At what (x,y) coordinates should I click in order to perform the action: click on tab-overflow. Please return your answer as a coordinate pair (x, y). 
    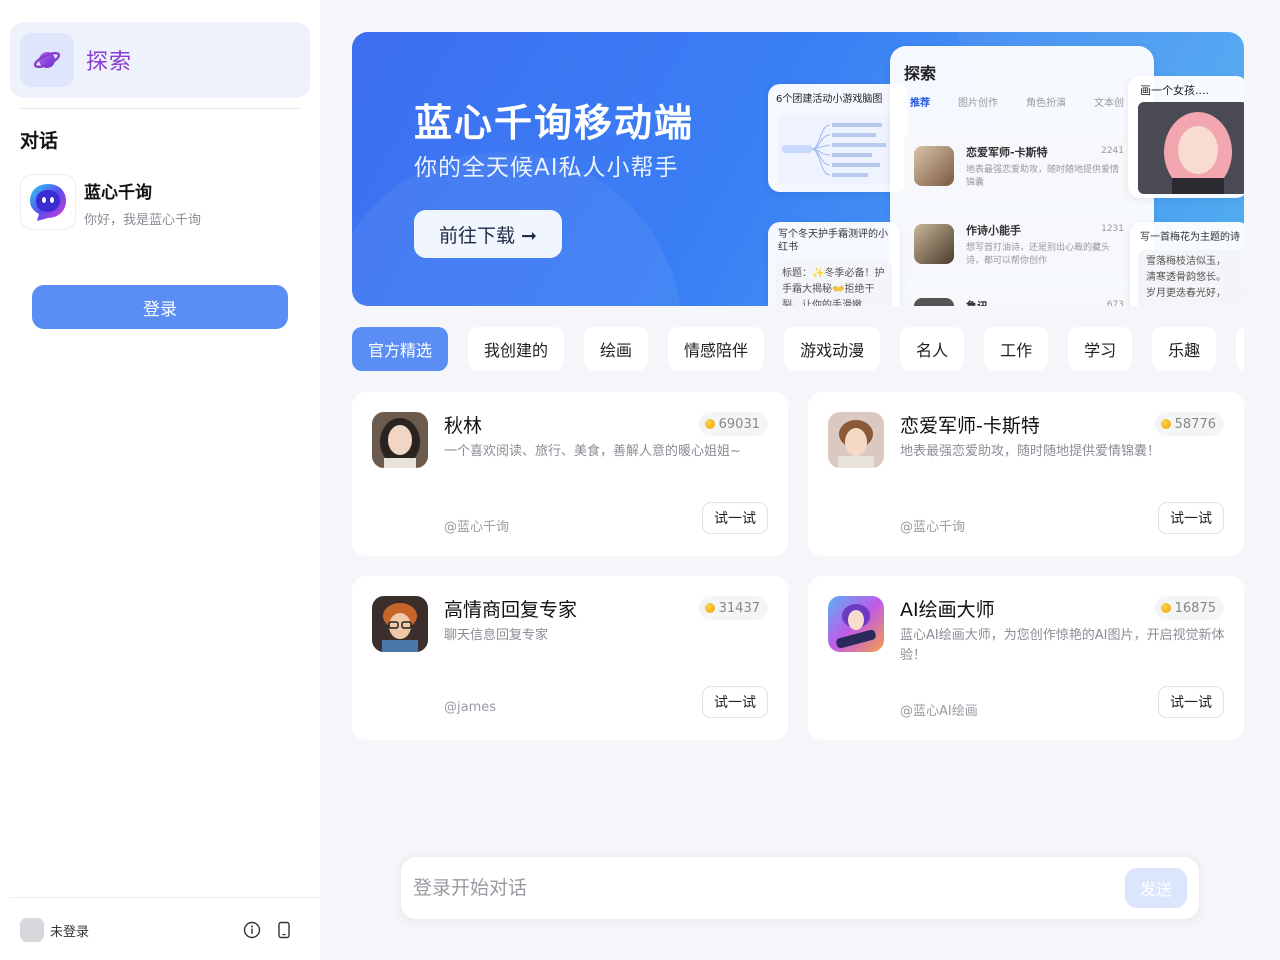
    Looking at the image, I should click on (1240, 349).